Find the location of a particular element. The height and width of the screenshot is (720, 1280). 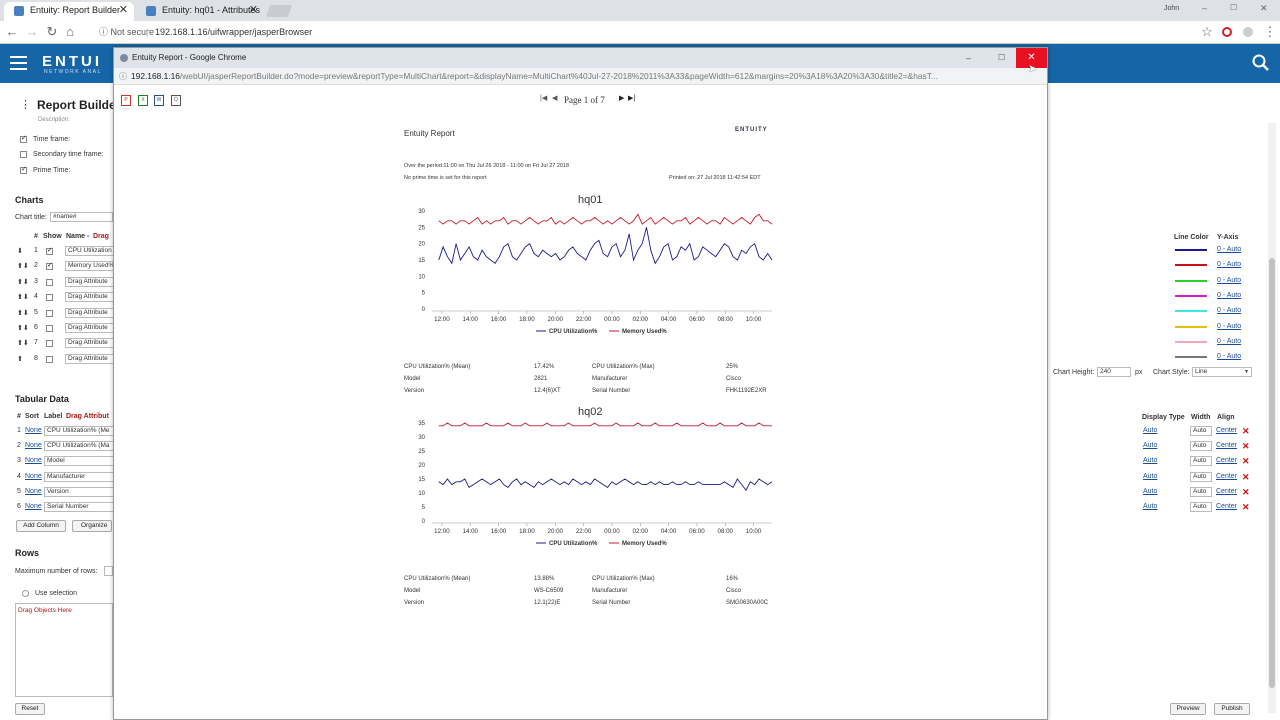

back-icon: ← is located at coordinates (12, 32).